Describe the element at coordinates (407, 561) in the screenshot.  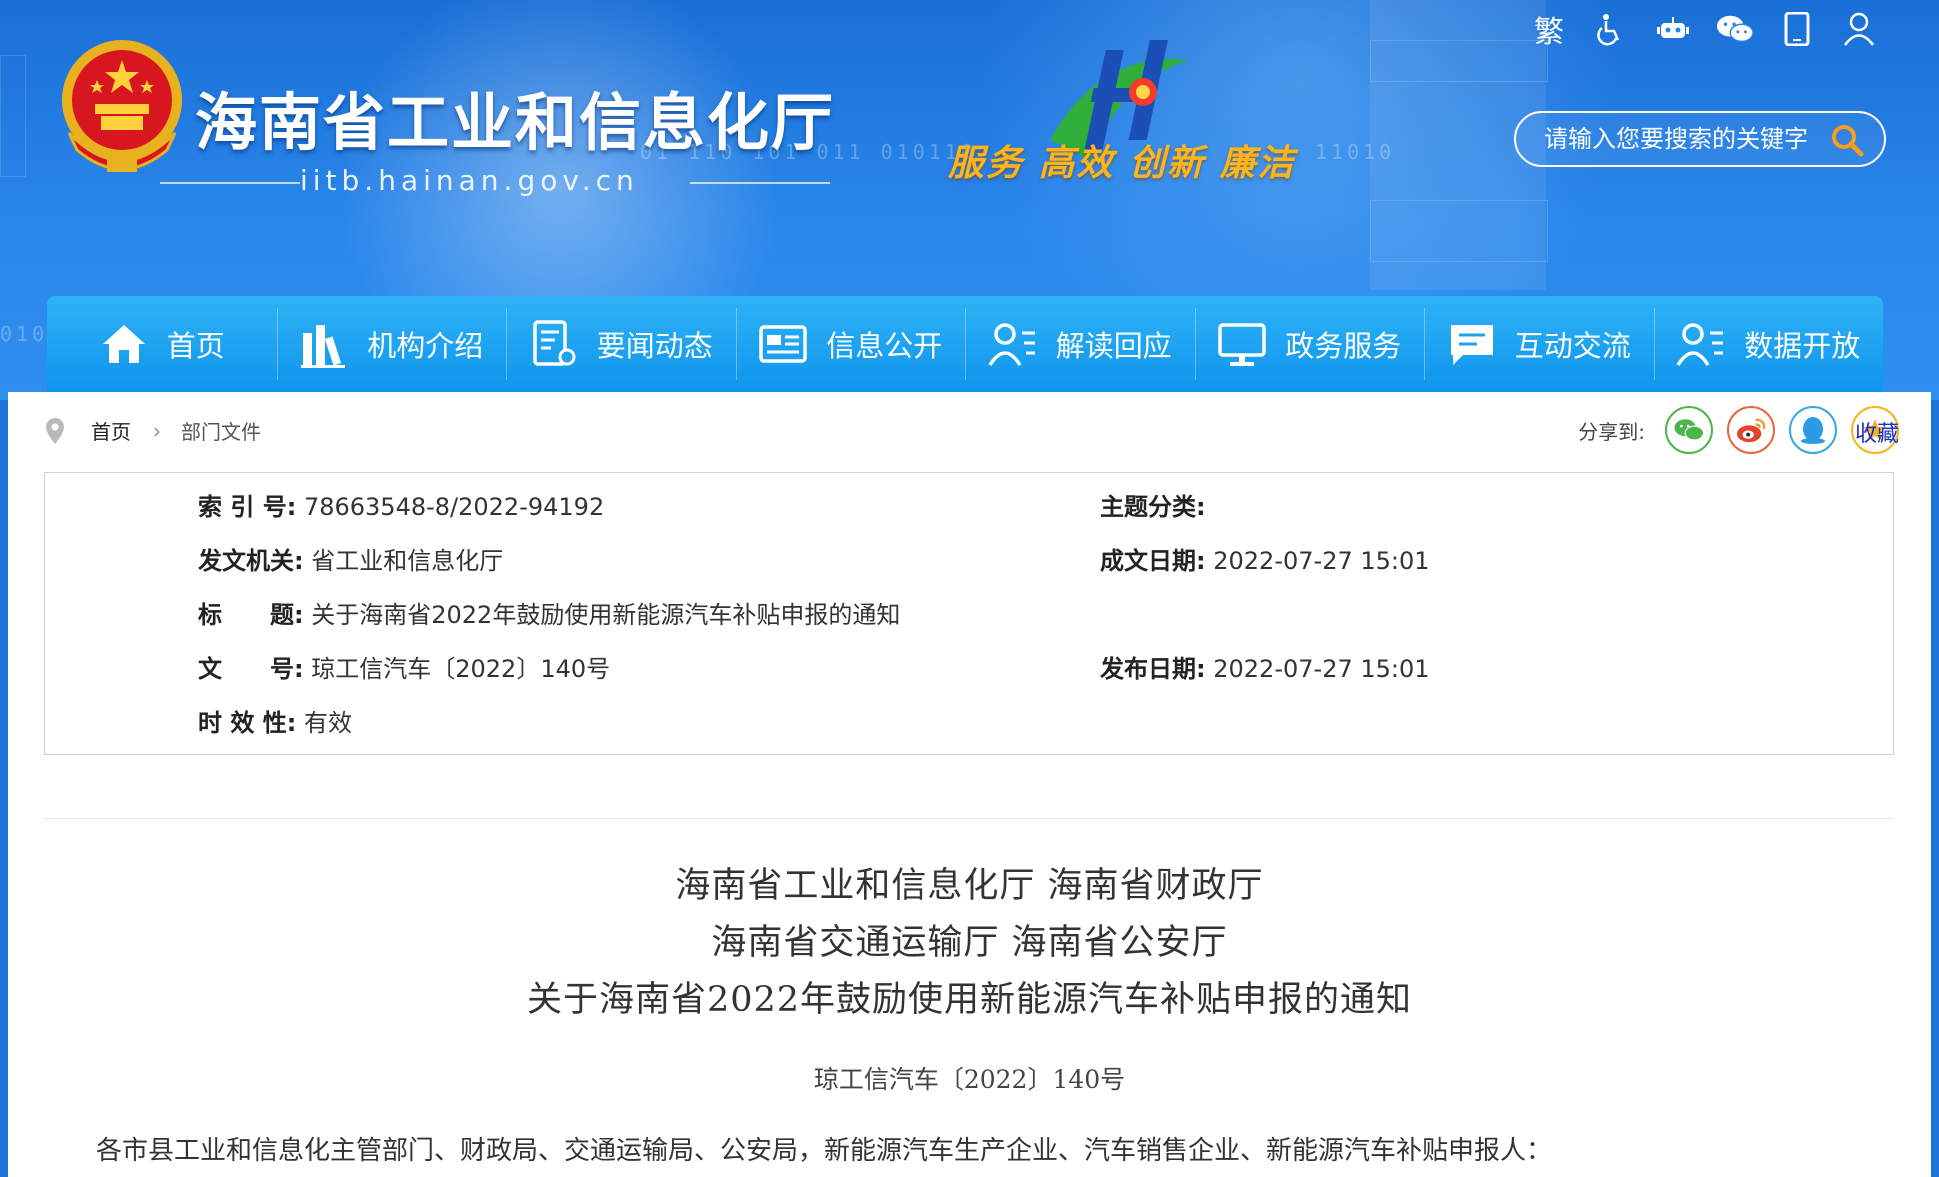
I see `meta-value: 省工业和信息化厅` at that location.